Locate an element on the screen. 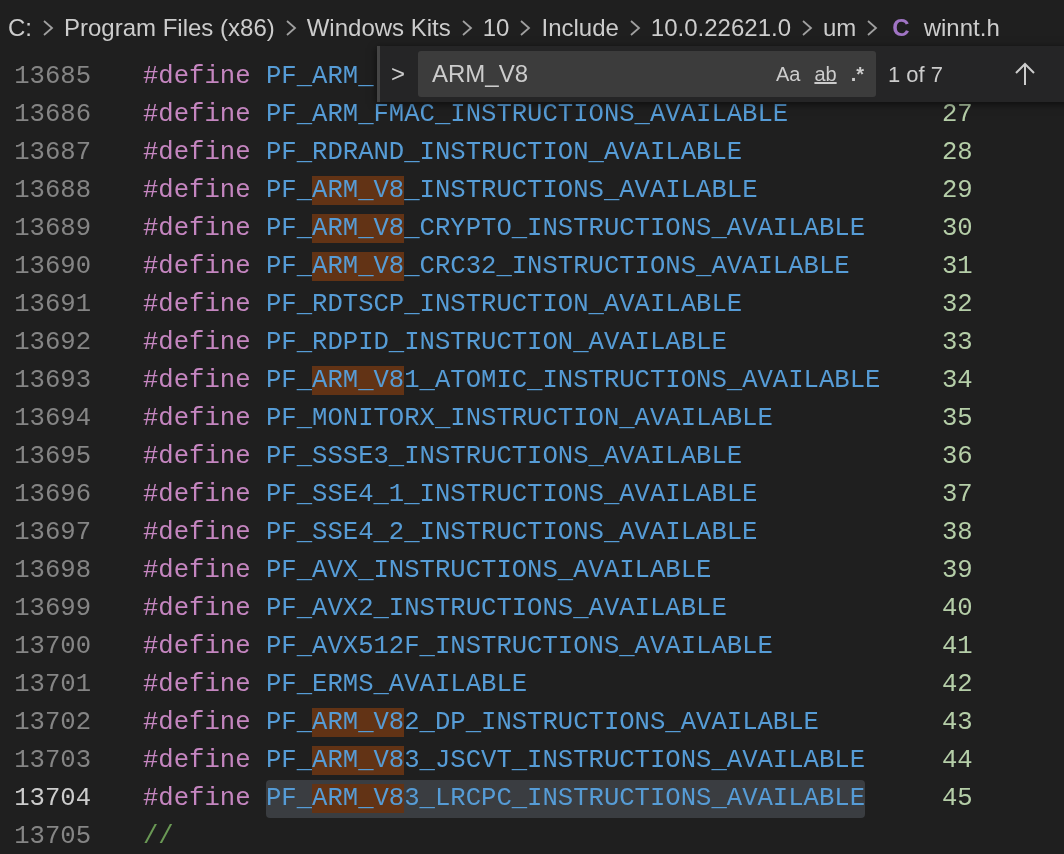  macro-name: PF_AVX512F_INSTRUCTIONS_AVAILABLE is located at coordinates (519, 646).